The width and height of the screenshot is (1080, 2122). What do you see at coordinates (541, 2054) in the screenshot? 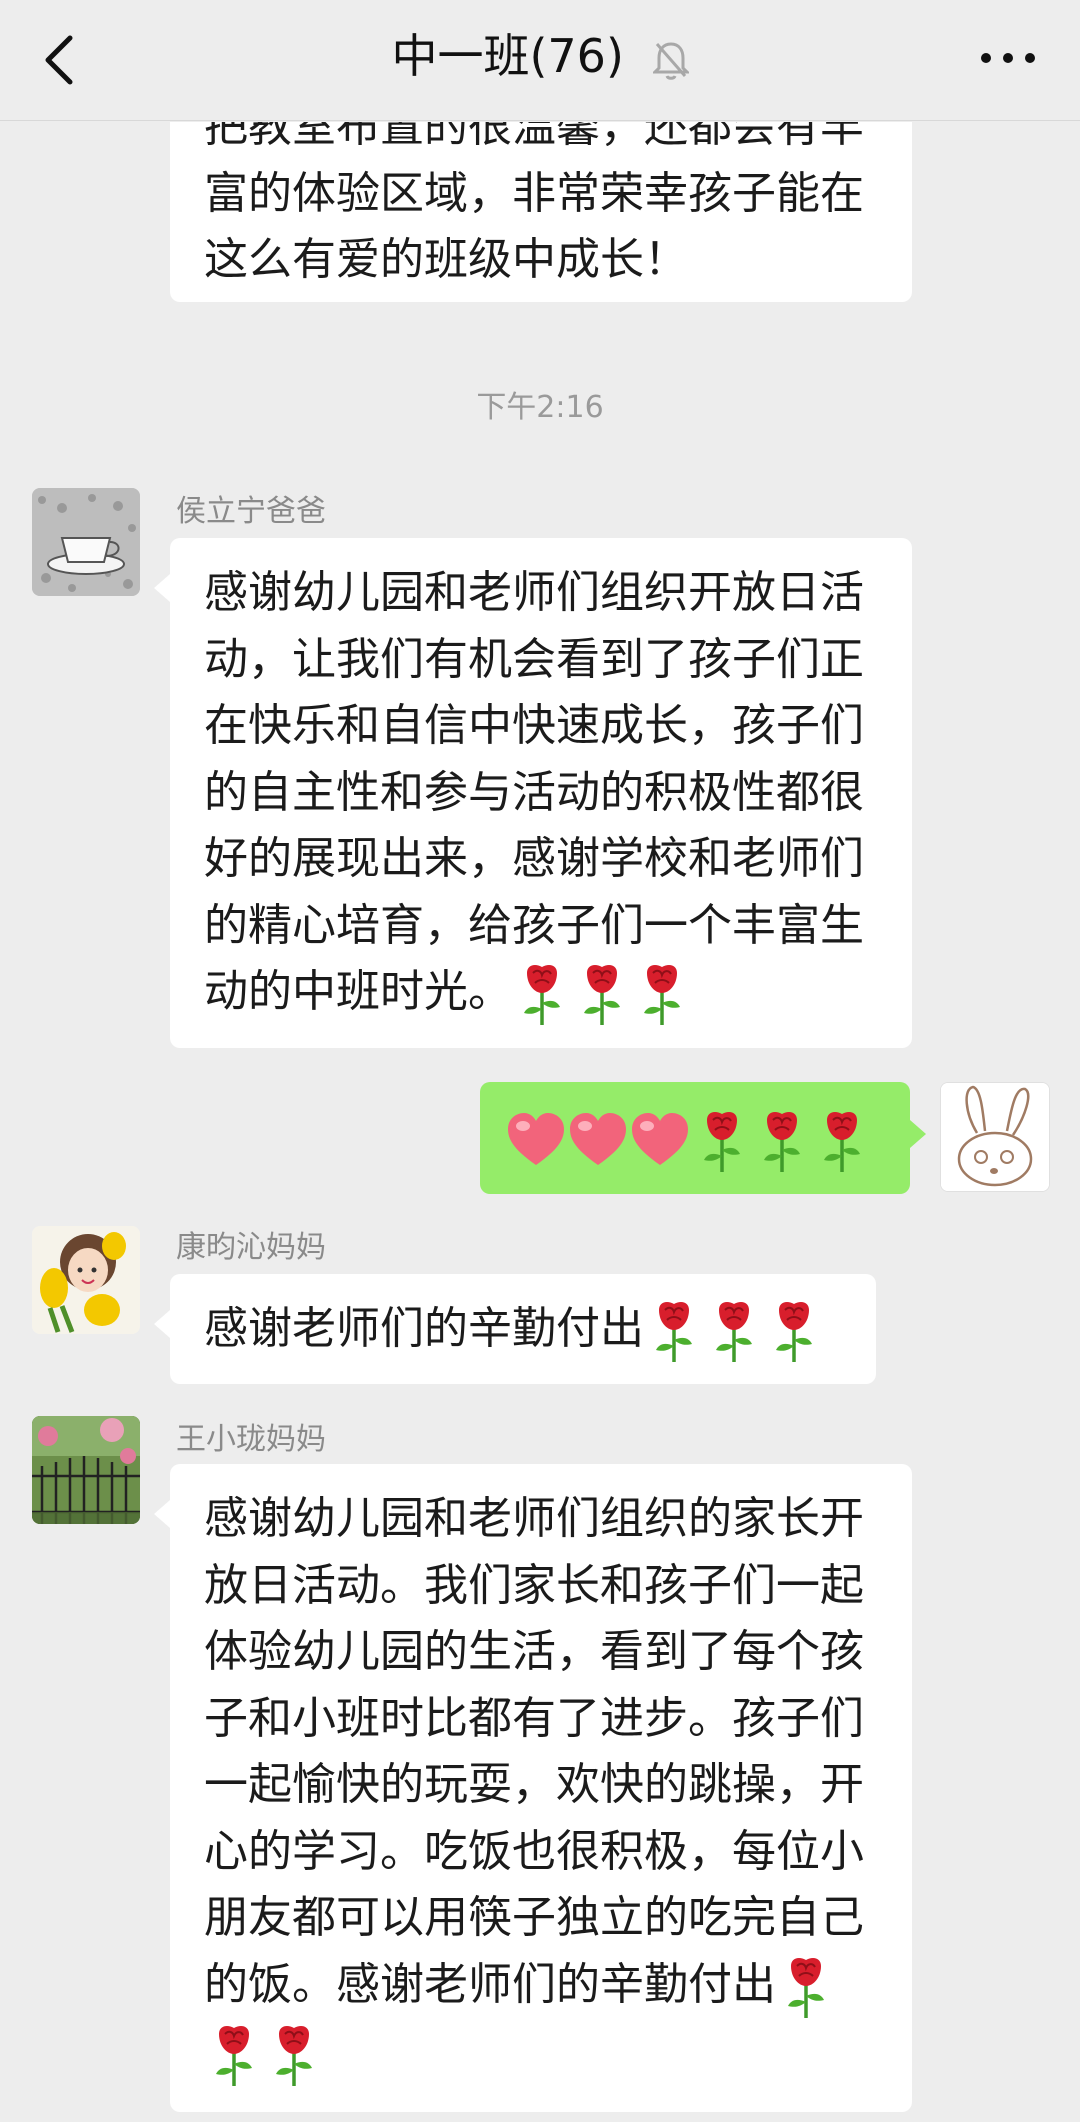
I see `message-line-emoji` at bounding box center [541, 2054].